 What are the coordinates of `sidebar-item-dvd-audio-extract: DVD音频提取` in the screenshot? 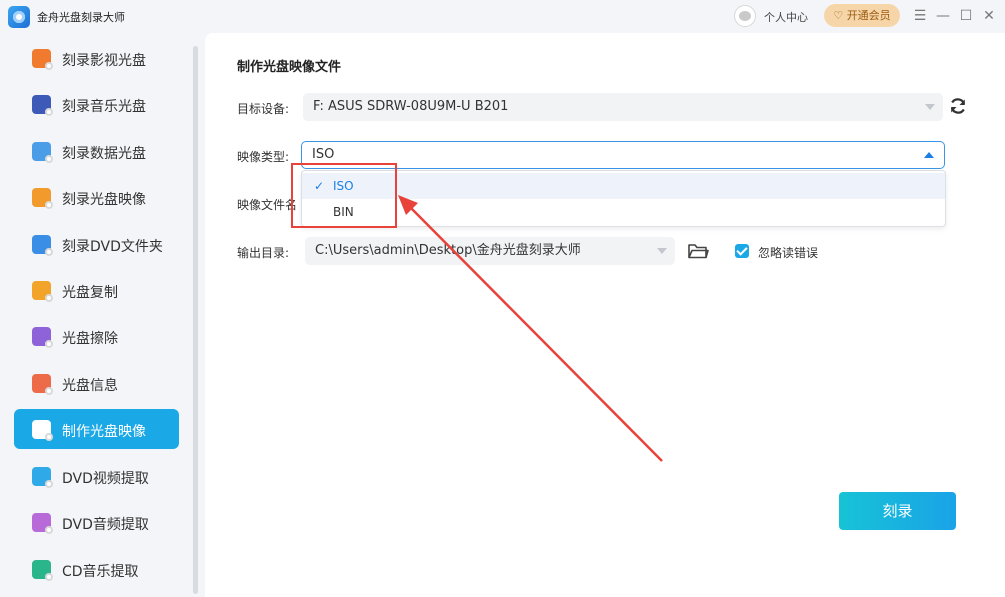 It's located at (96, 522).